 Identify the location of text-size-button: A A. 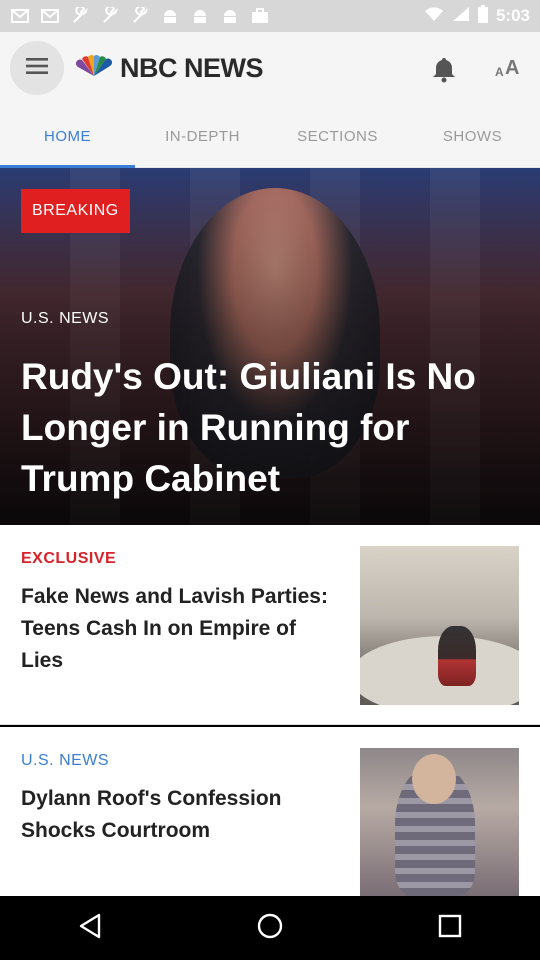
(509, 67).